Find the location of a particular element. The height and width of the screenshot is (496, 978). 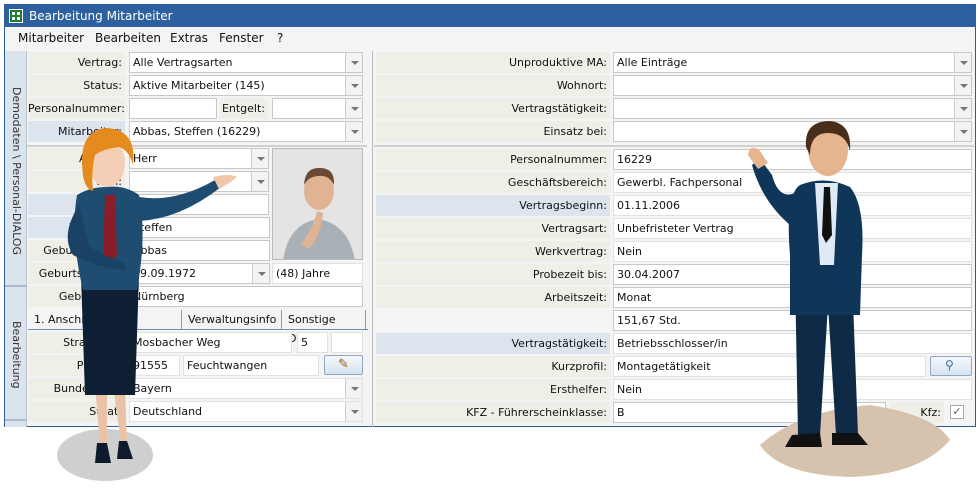

employee-photo is located at coordinates (317, 204).